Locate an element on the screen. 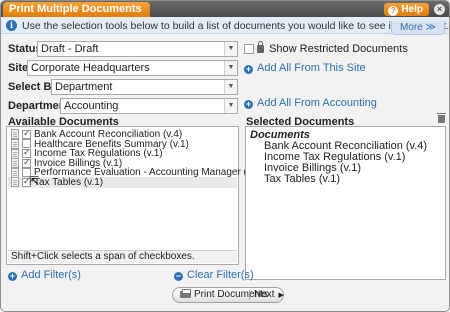 The image size is (450, 312). add-all-from-accounting-label: Add All From Accounting is located at coordinates (317, 103).